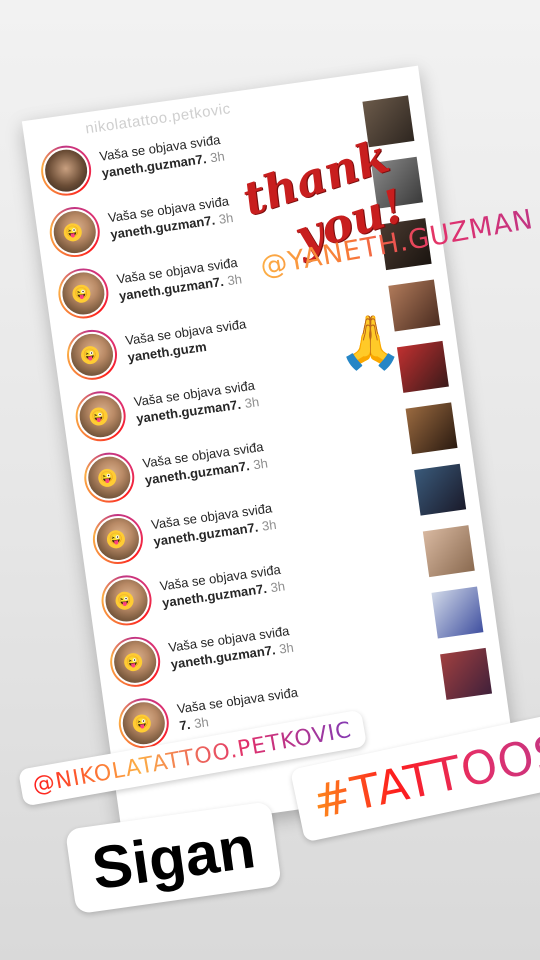  What do you see at coordinates (66, 170) in the screenshot?
I see `avatar` at bounding box center [66, 170].